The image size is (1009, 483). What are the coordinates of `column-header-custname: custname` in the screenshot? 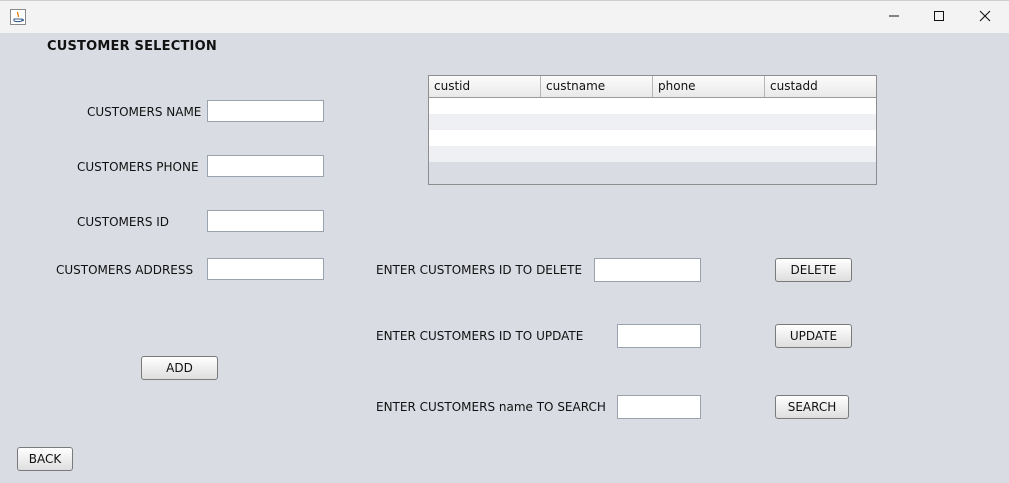 It's located at (597, 86).